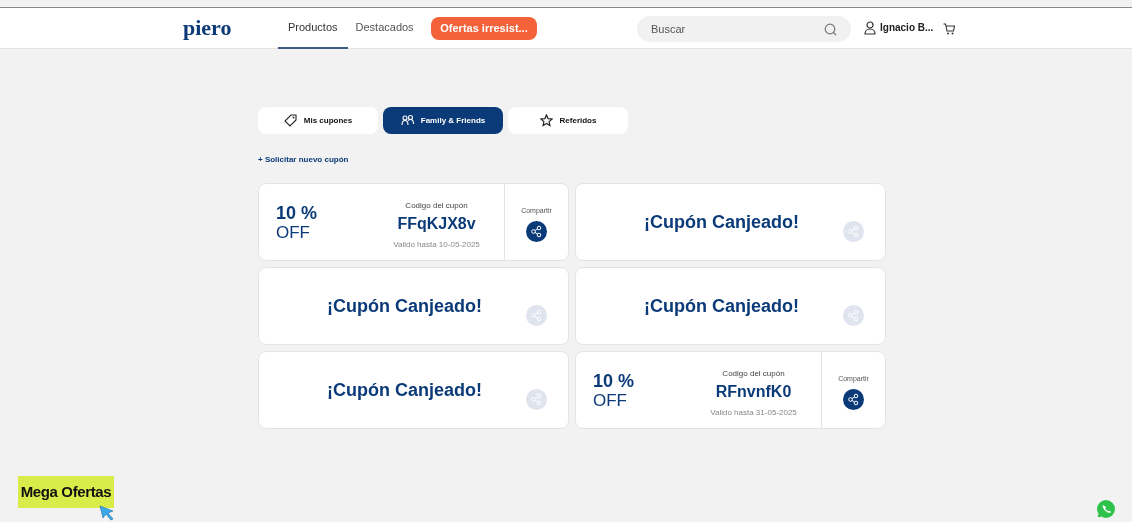 This screenshot has height=522, width=1132. What do you see at coordinates (436, 245) in the screenshot?
I see `valid-until-text: Valido hasta 10-05-2025` at bounding box center [436, 245].